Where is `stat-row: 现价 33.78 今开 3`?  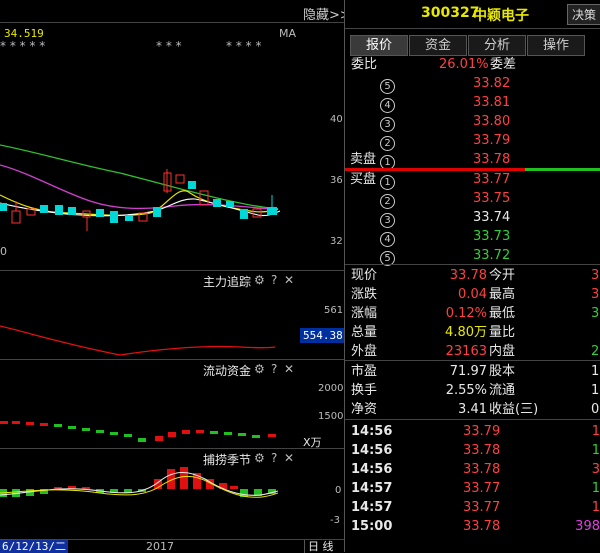
stat-row: 现价 33.78 今开 3 is located at coordinates (472, 275).